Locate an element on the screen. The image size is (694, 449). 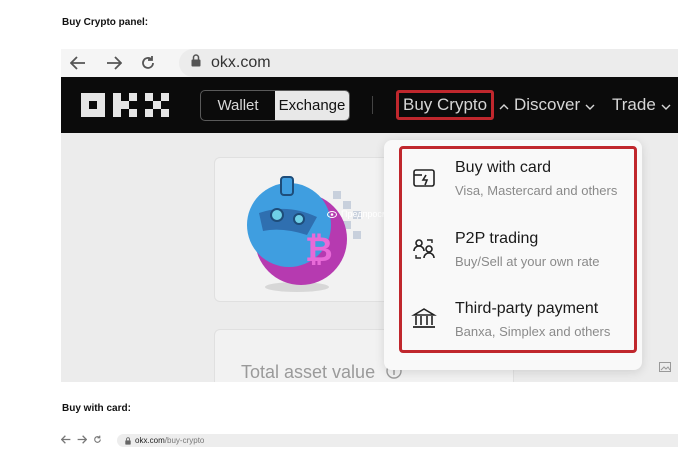
bank-icon is located at coordinates (424, 319).